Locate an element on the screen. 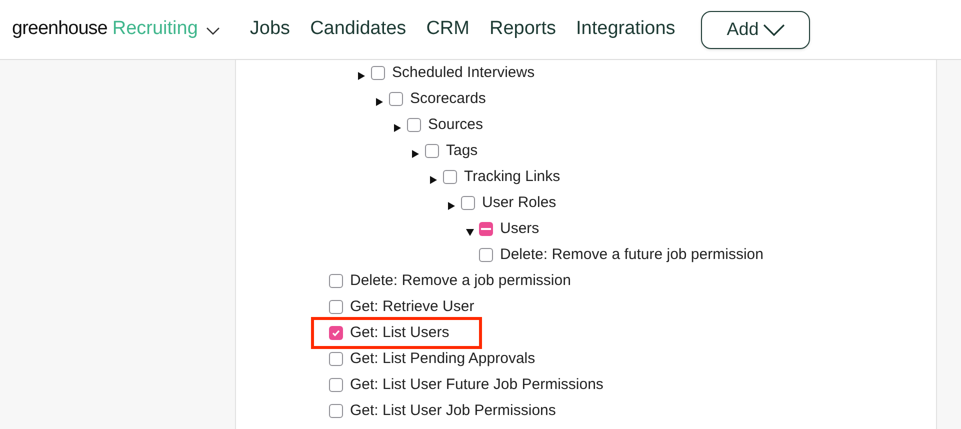 The image size is (961, 429). permission-label: Get: List User Job Permissions is located at coordinates (453, 410).